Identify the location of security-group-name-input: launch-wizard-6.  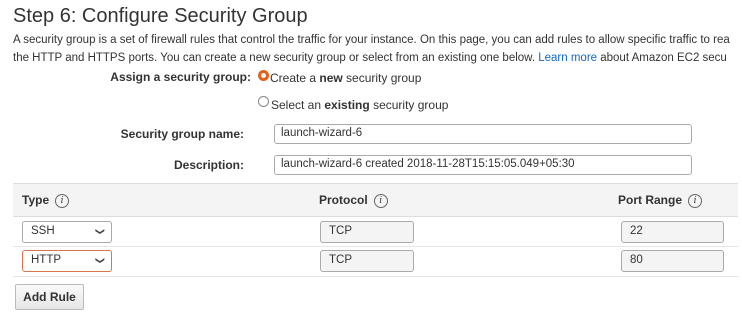
(483, 134).